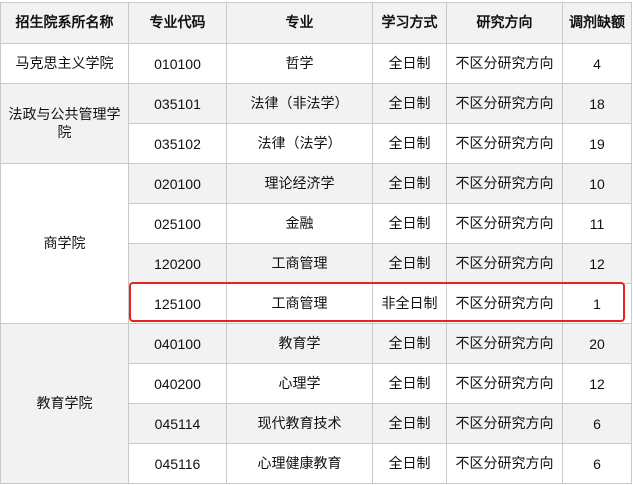 The height and width of the screenshot is (485, 633). What do you see at coordinates (177, 383) in the screenshot?
I see `code-cell: 040200` at bounding box center [177, 383].